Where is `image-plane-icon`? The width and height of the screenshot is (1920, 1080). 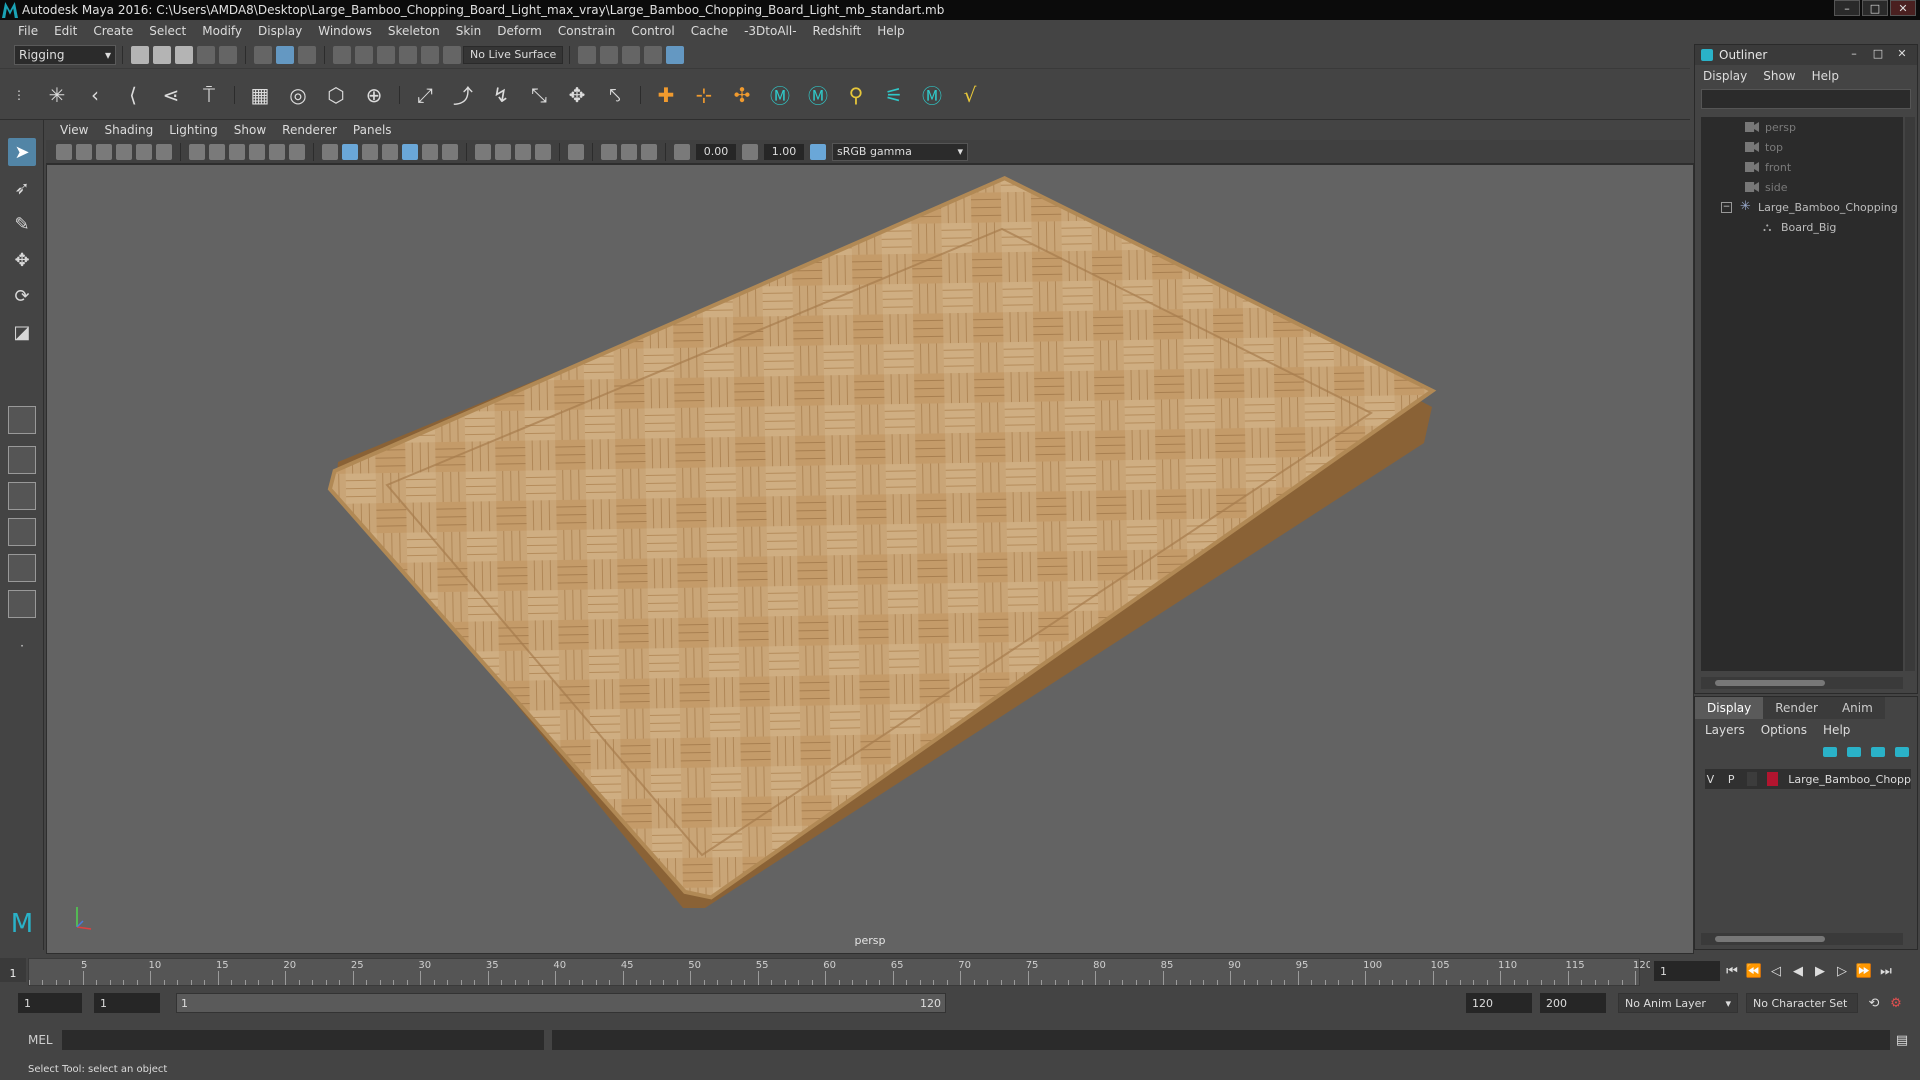 image-plane-icon is located at coordinates (124, 151).